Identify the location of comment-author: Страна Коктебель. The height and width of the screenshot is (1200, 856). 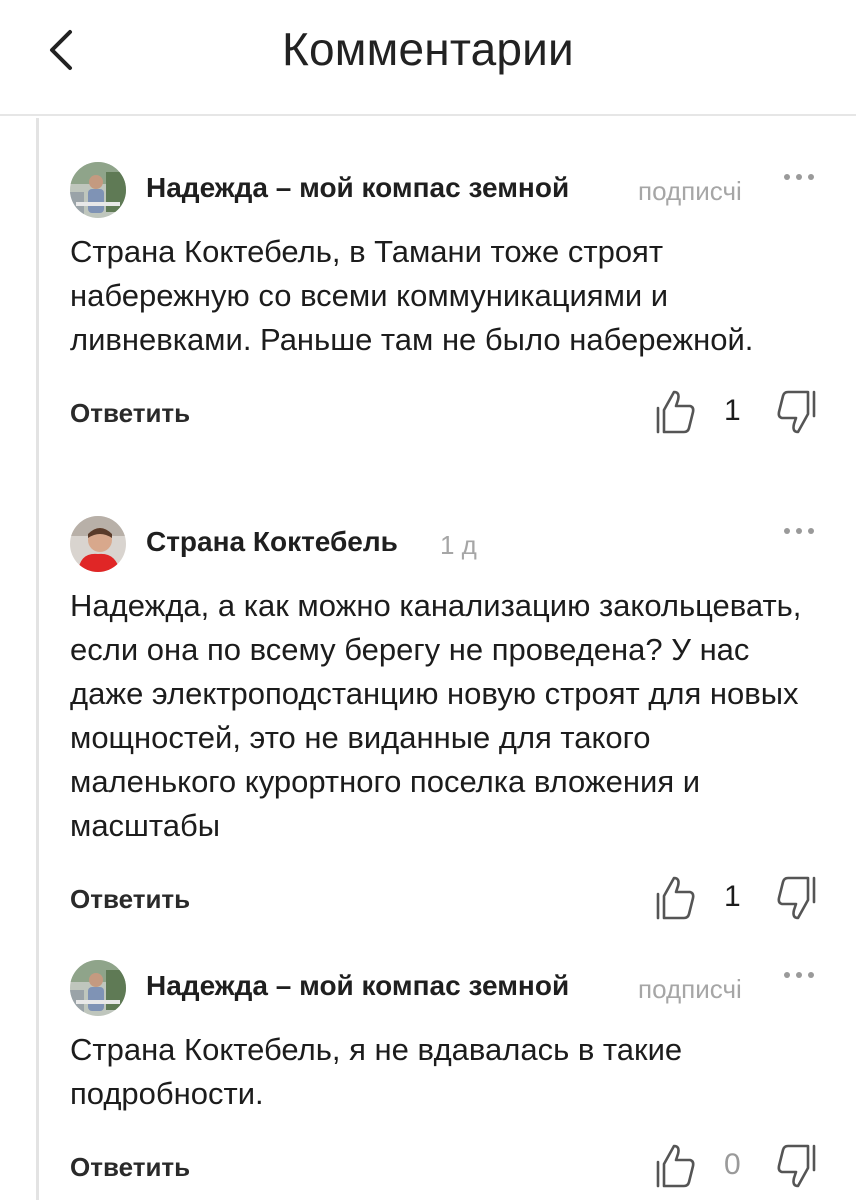
(272, 542).